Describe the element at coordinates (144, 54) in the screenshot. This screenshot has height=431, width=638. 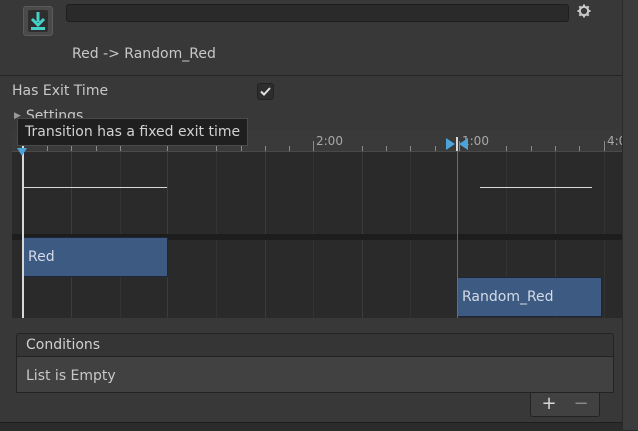
I see `transition-title: Red -> Random_Red` at that location.